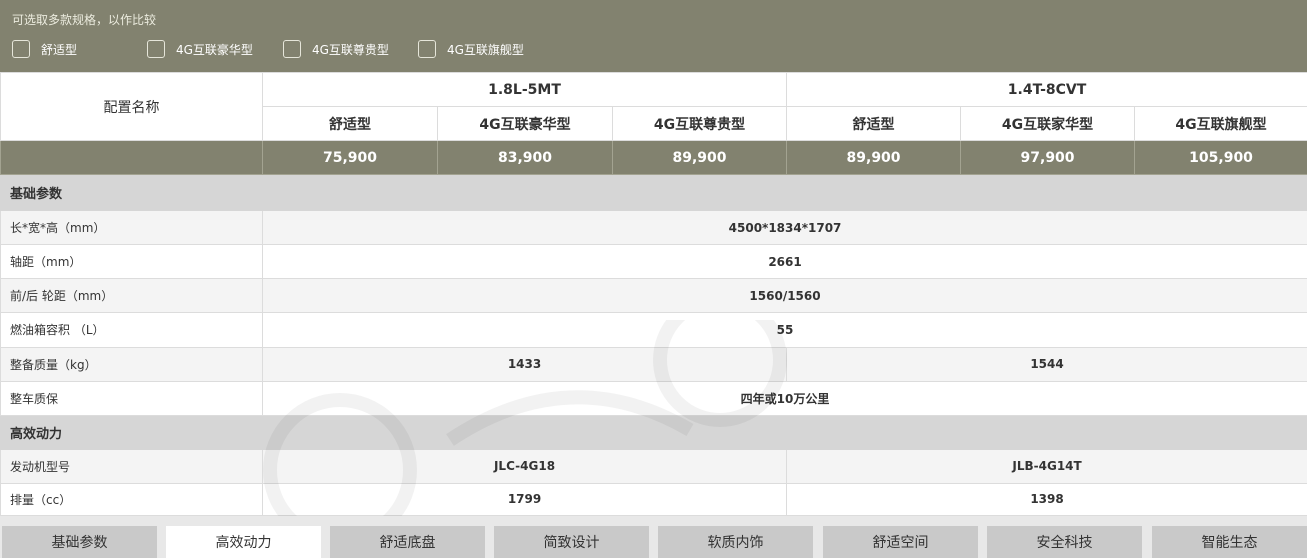  What do you see at coordinates (1220, 158) in the screenshot?
I see `price-cell: 105,900` at bounding box center [1220, 158].